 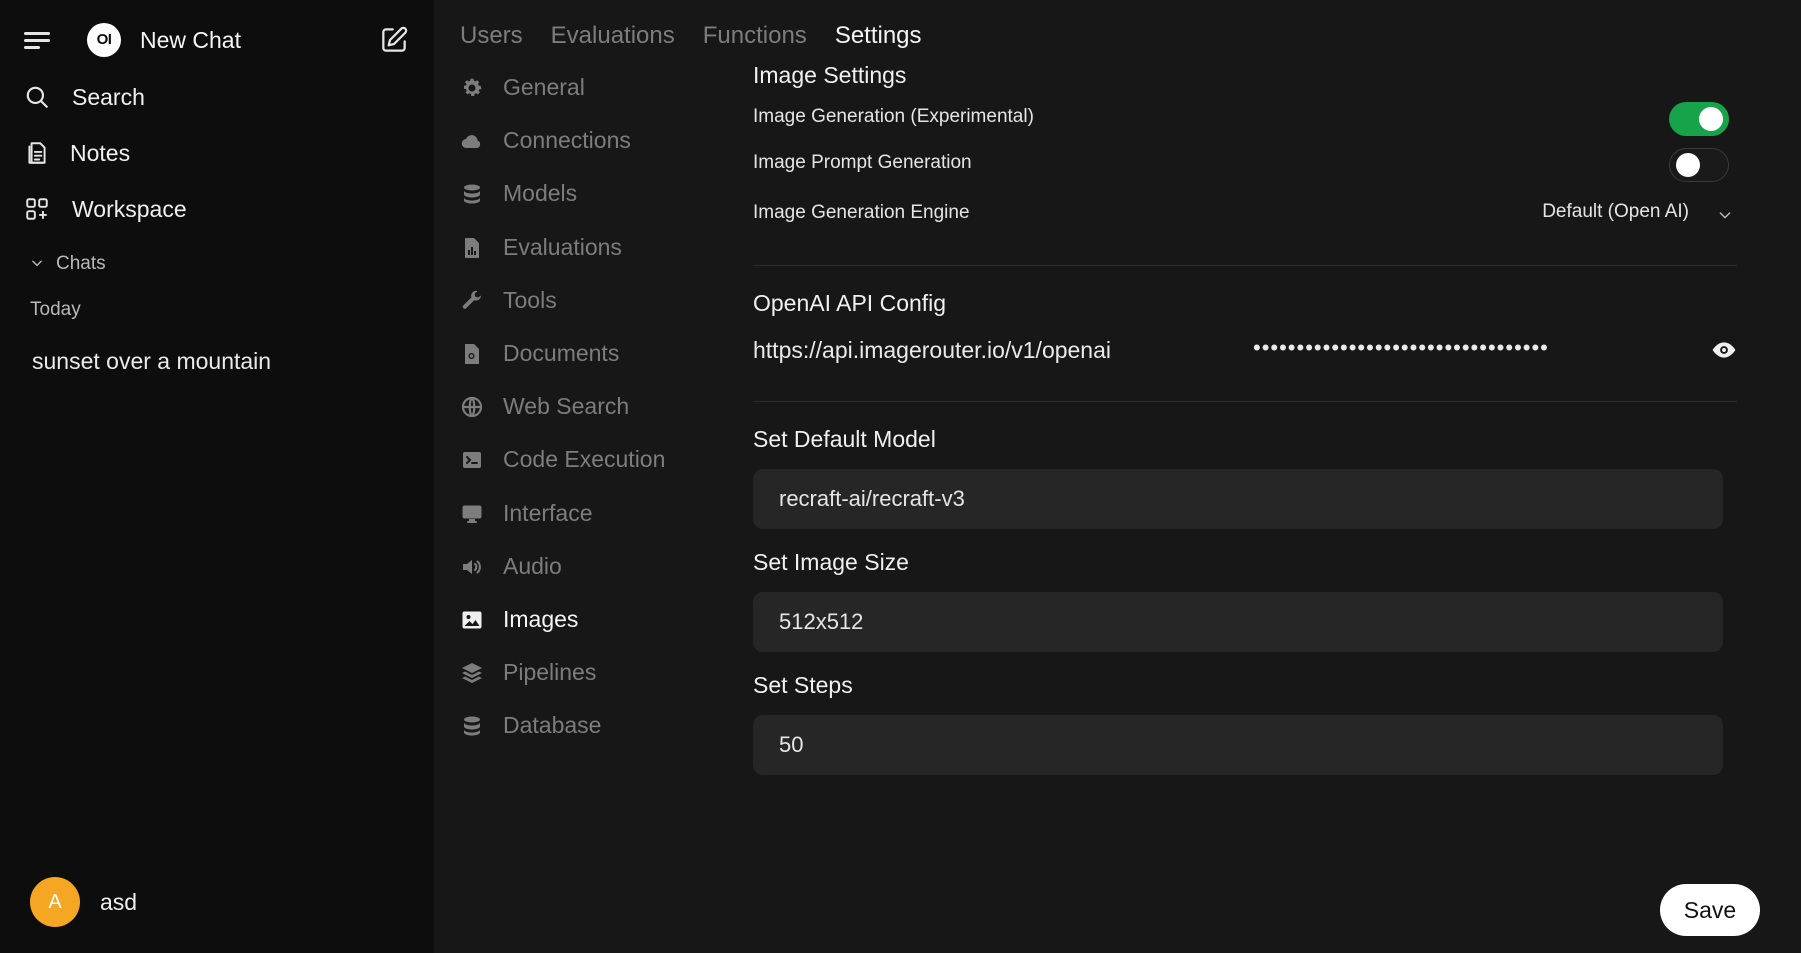 I want to click on sidebar-item-workspace: Workspace, so click(x=217, y=208).